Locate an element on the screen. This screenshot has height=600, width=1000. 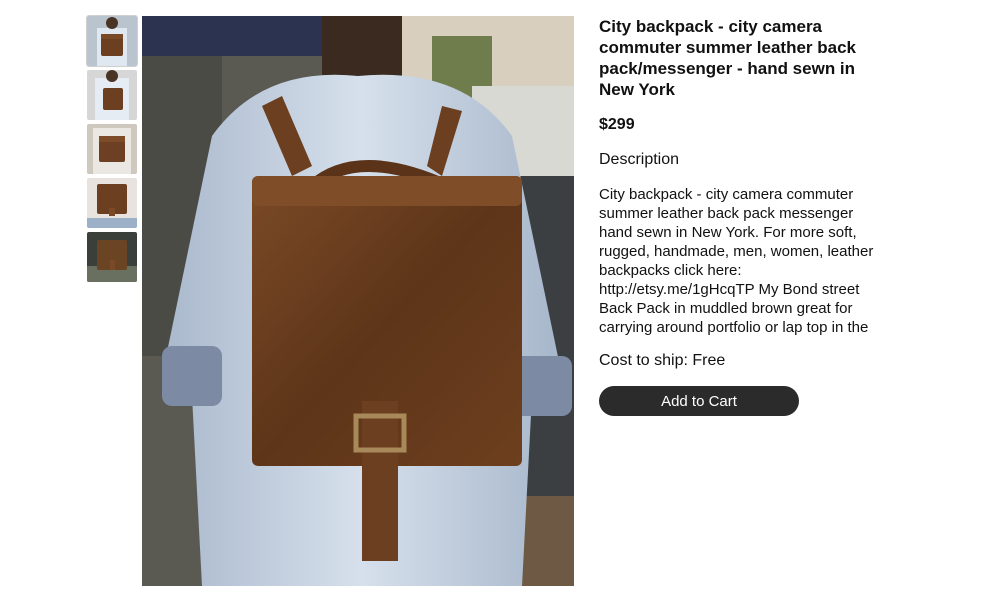
thumbnail-1-image is located at coordinates (112, 41).